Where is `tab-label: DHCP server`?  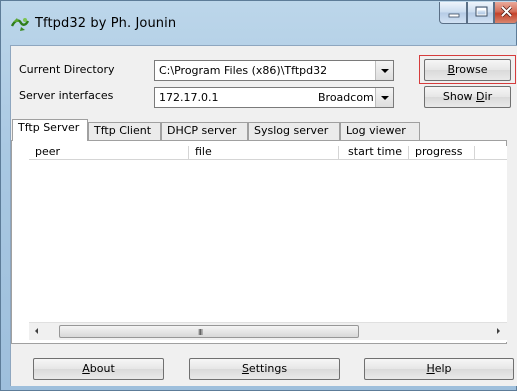 tab-label: DHCP server is located at coordinates (202, 130).